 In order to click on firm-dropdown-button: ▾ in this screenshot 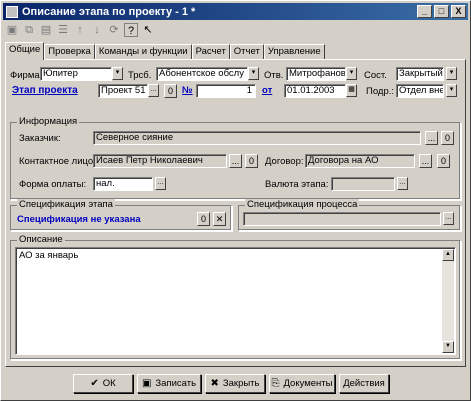, I will do `click(117, 73)`.